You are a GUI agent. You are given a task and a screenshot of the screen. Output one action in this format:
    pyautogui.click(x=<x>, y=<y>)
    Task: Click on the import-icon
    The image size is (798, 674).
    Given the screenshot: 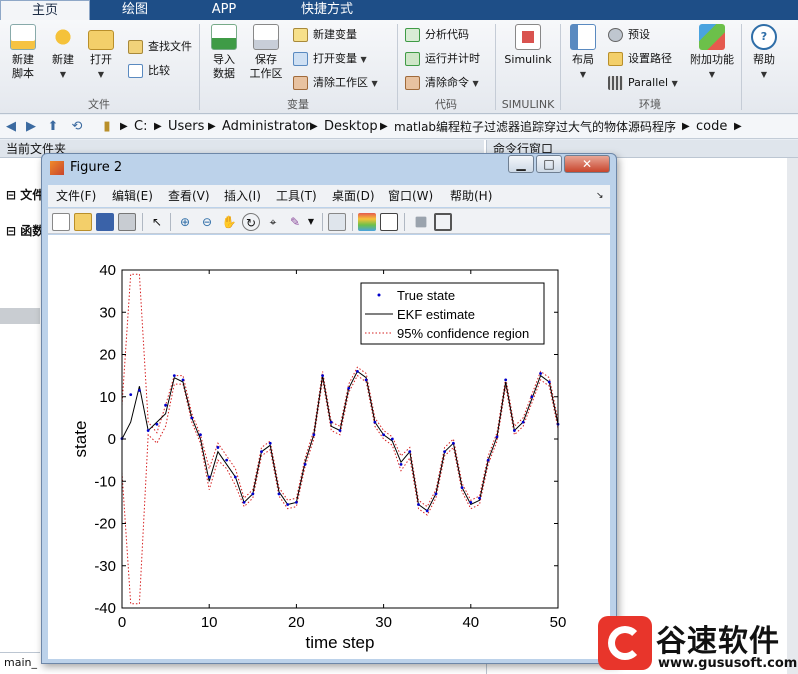 What is the action you would take?
    pyautogui.click(x=224, y=37)
    